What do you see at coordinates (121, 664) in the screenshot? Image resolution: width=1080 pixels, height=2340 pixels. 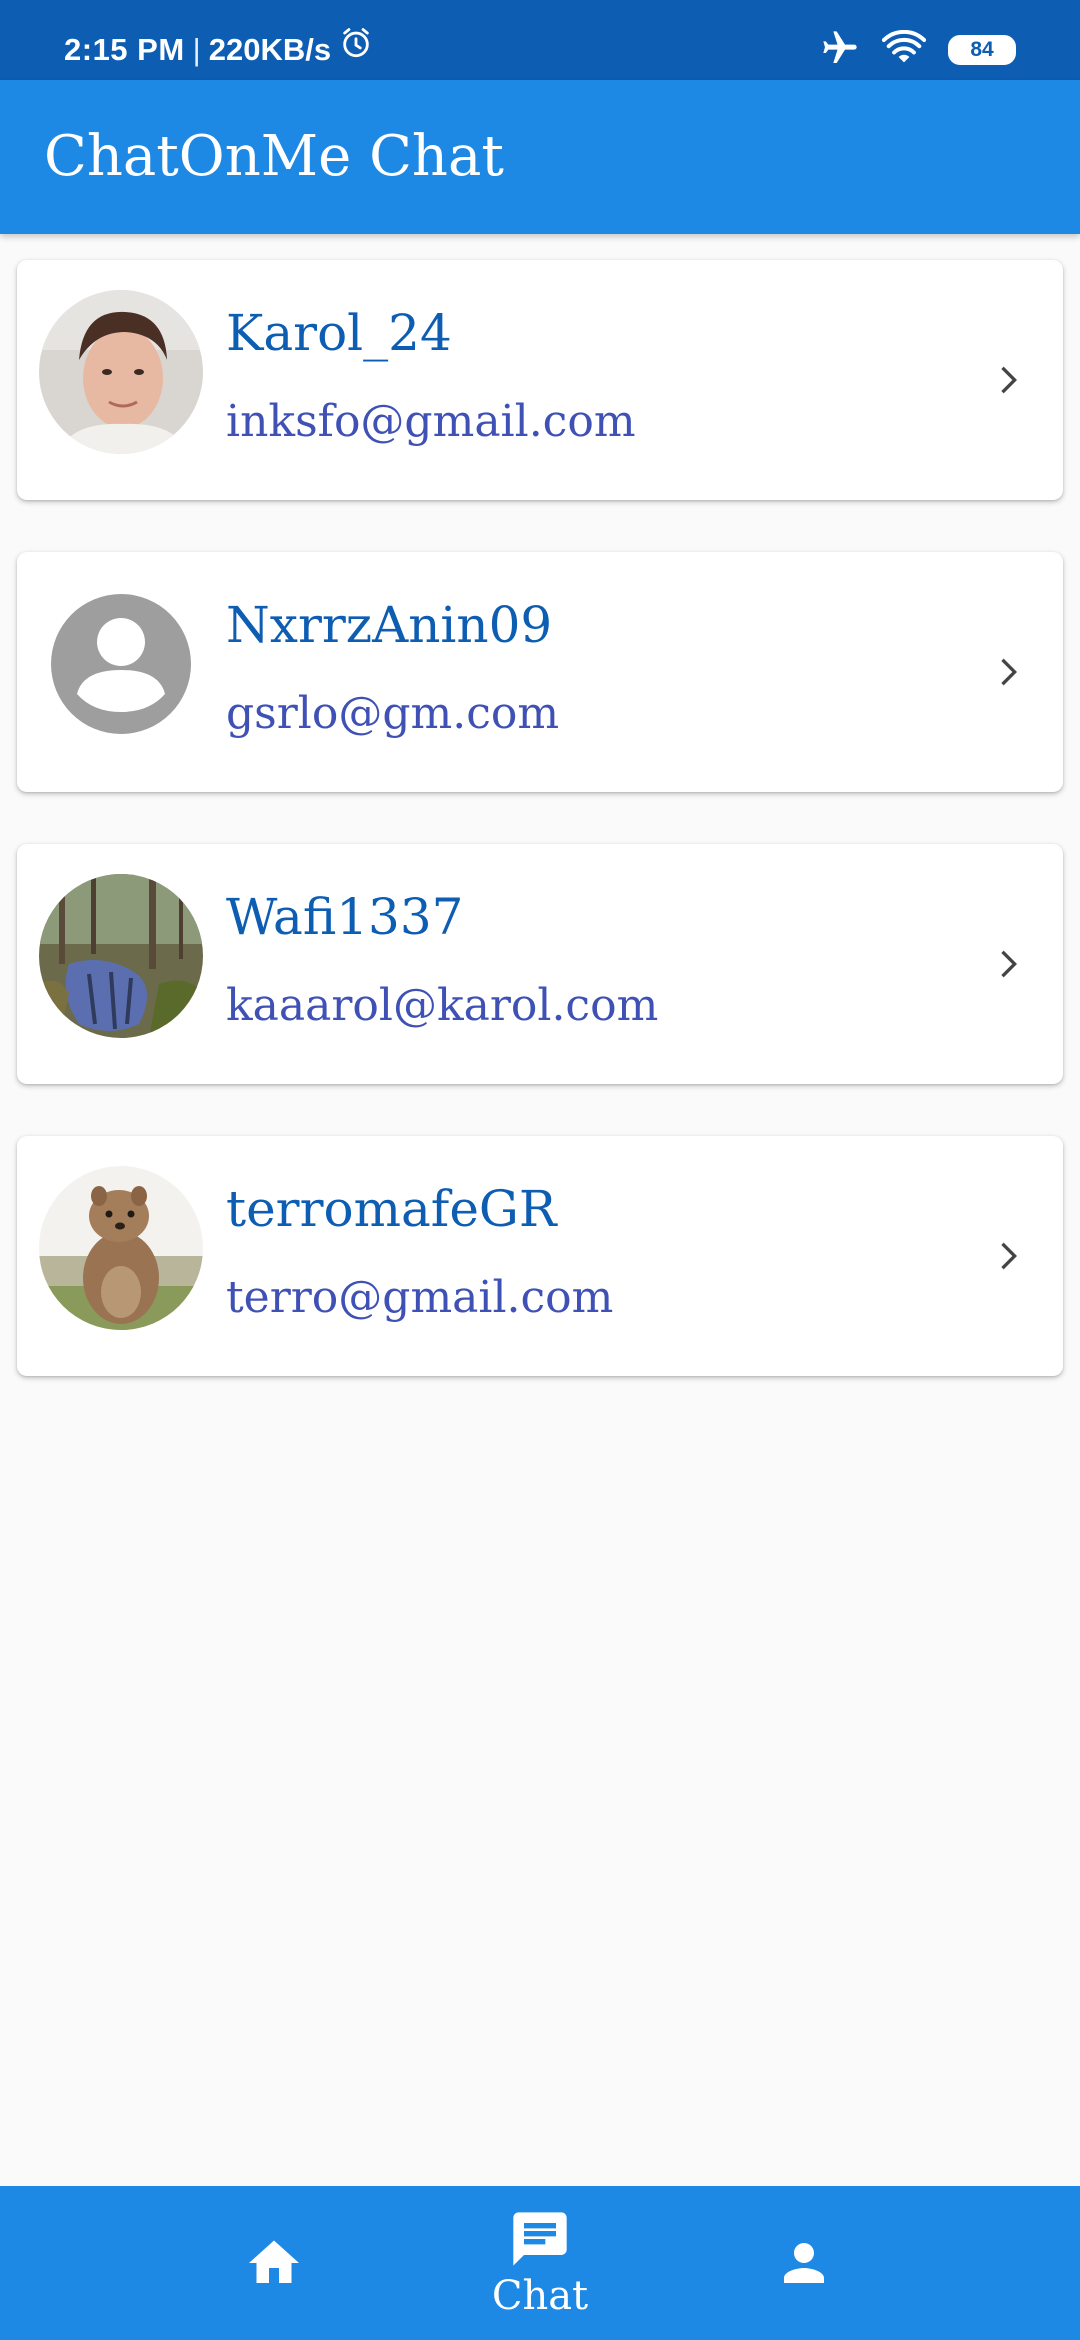 I see `default-person-icon` at bounding box center [121, 664].